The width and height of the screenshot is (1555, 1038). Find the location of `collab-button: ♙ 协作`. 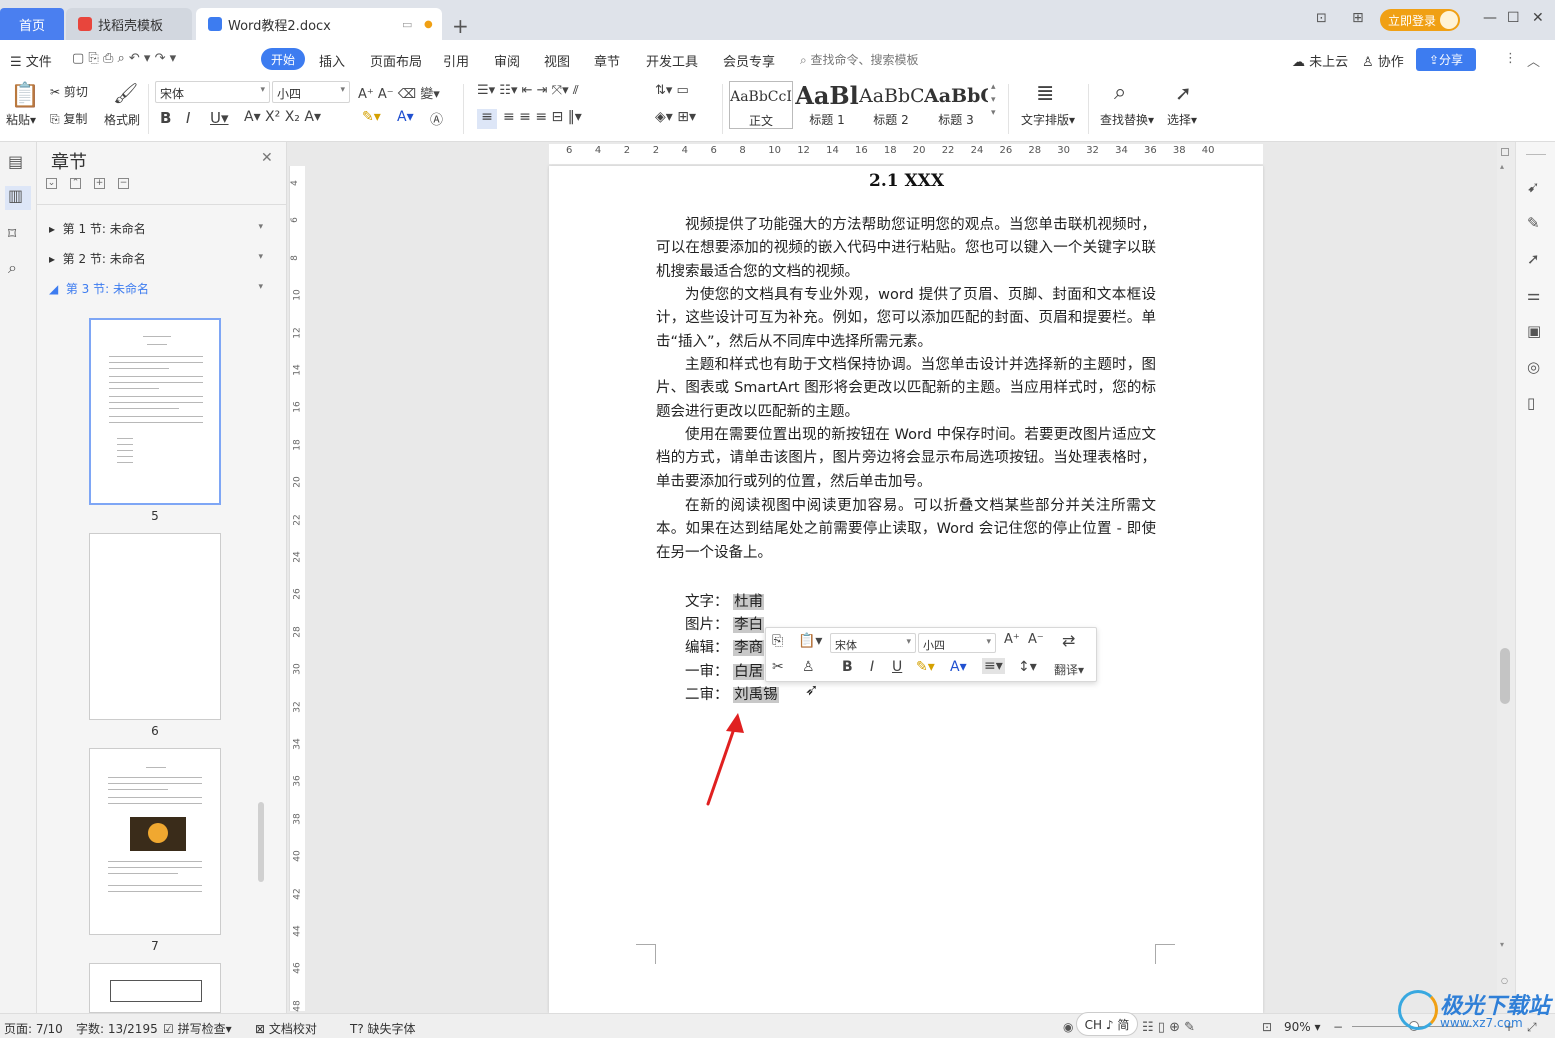

collab-button: ♙ 协作 is located at coordinates (1383, 60).